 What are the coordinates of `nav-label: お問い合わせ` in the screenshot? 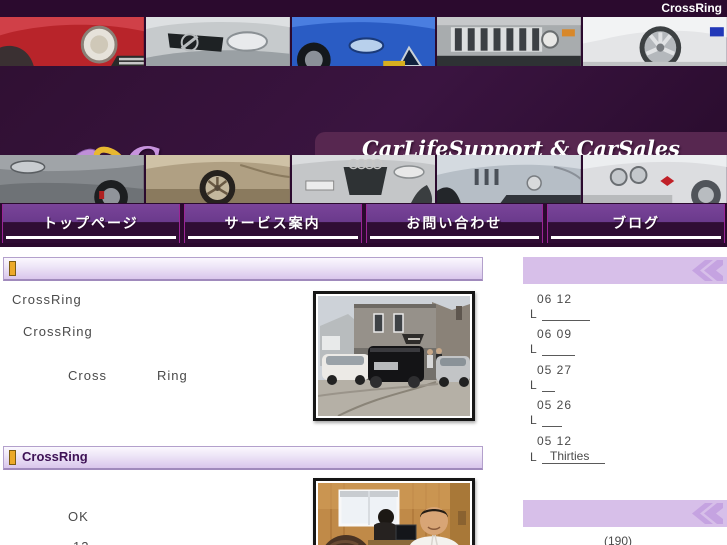 It's located at (454, 223).